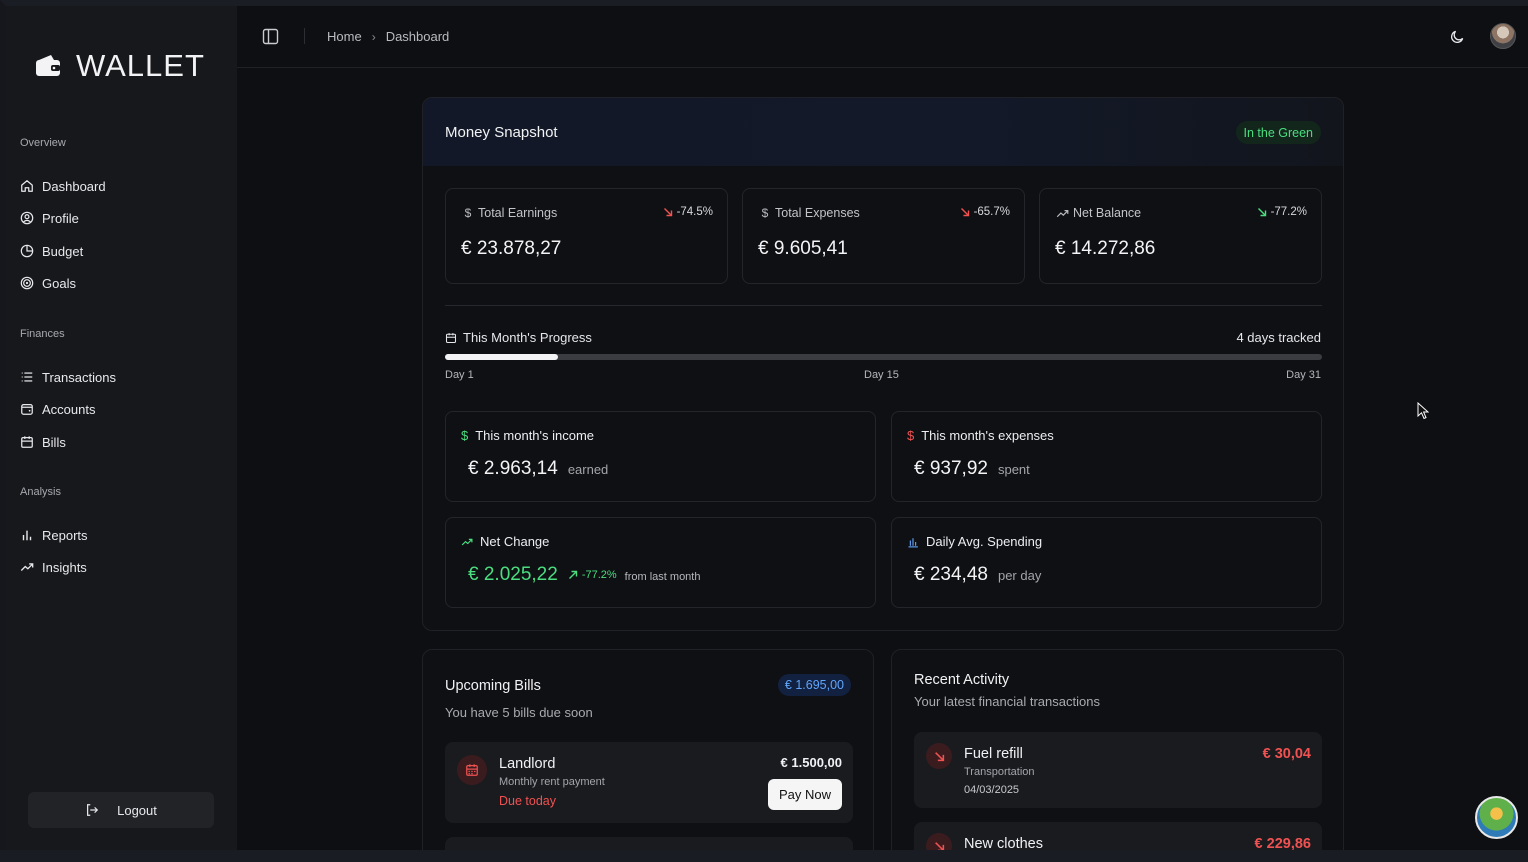 This screenshot has height=862, width=1528. I want to click on sidebar-item-label: Accounts, so click(69, 409).